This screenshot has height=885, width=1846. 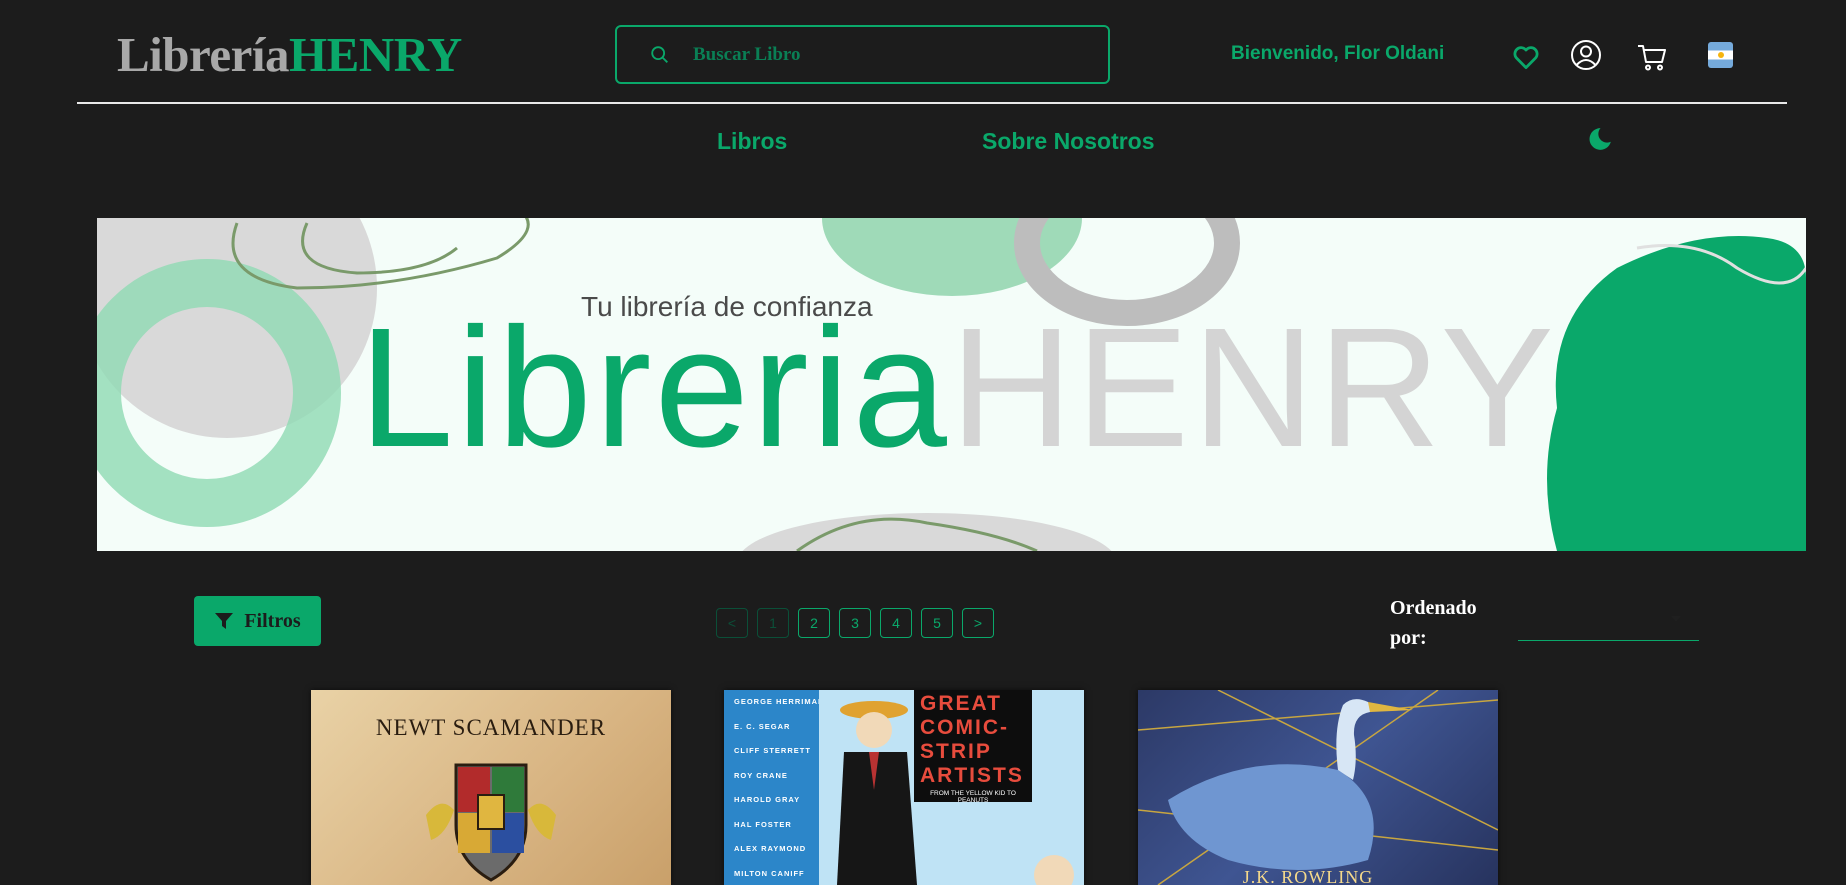 I want to click on logo-text-henry: HENRY, so click(x=375, y=54).